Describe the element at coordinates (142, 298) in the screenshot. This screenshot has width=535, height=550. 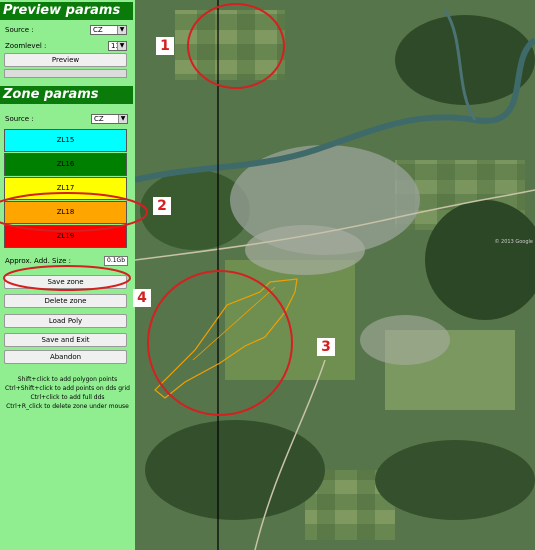
I see `annotation-label-4: 4` at that location.